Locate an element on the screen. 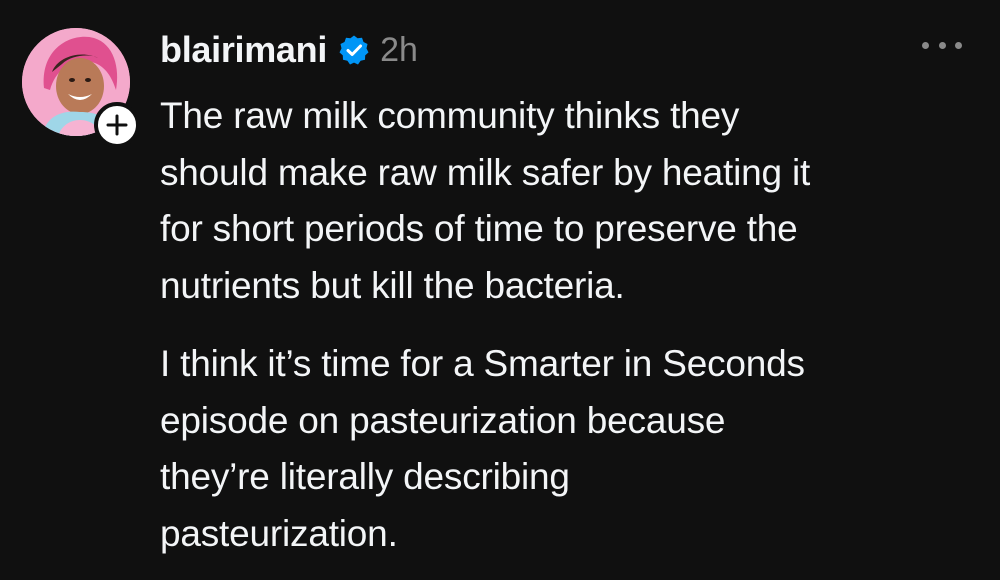  follow-button is located at coordinates (117, 125).